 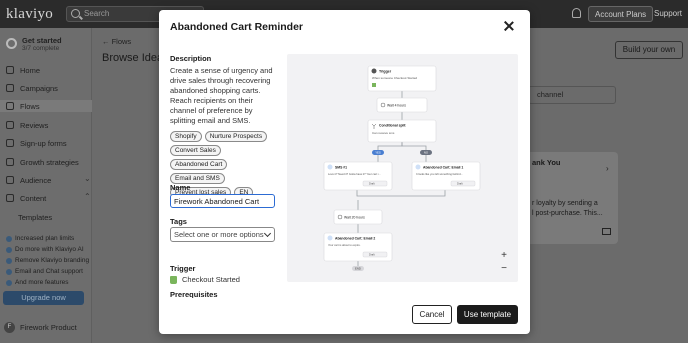 I want to click on svg-text: YES, so click(x=378, y=153).